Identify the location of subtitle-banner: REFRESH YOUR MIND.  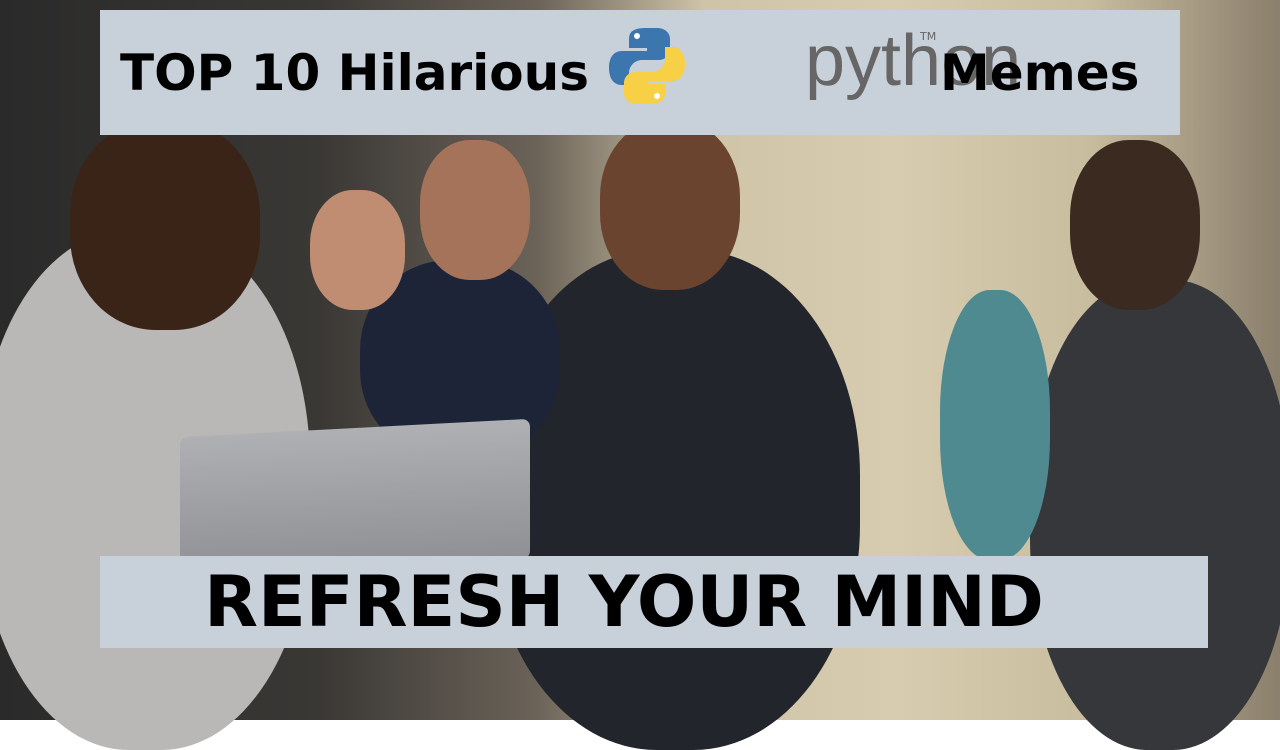
(654, 602).